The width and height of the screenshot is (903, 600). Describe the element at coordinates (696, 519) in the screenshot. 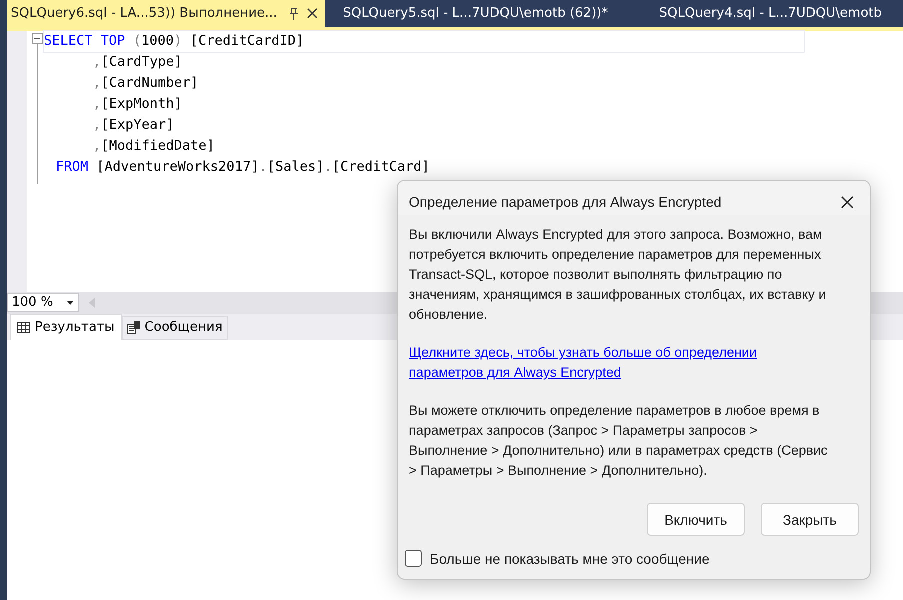

I see `dialog-button: Включить` at that location.